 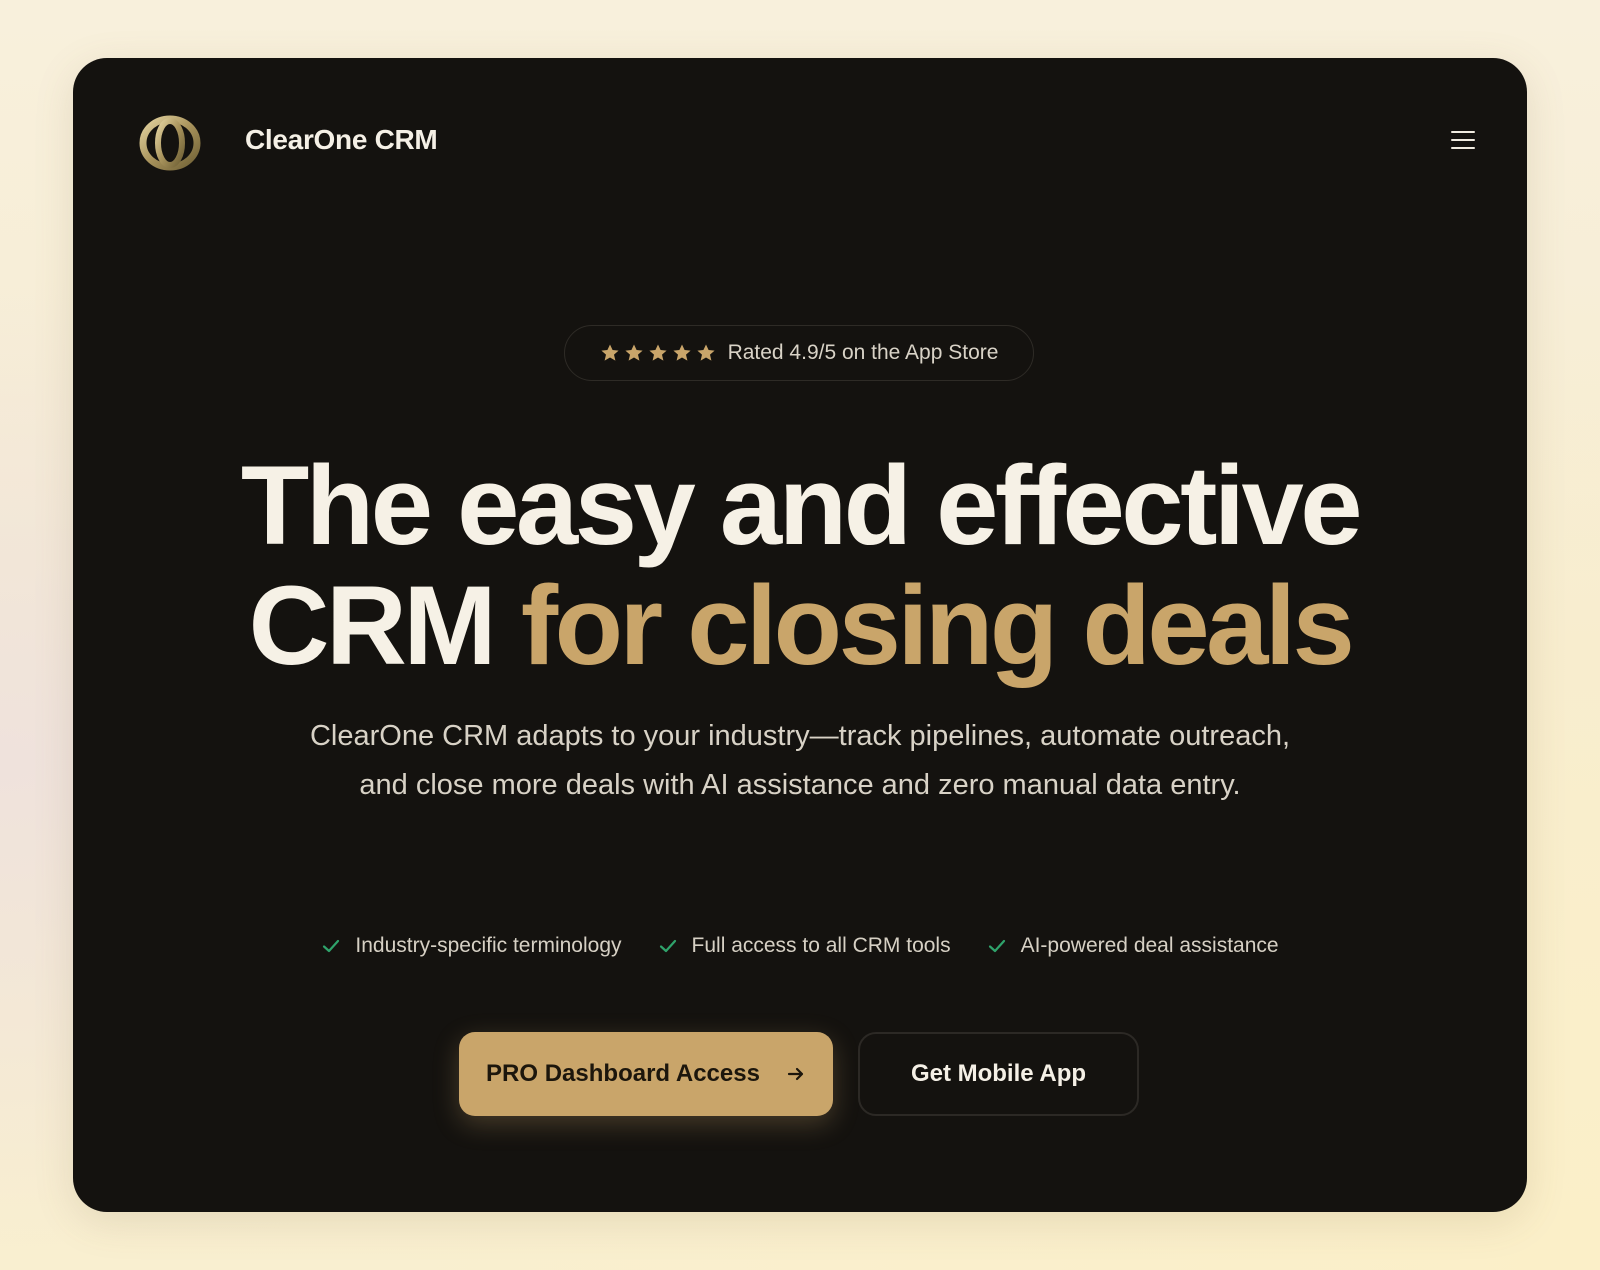 I want to click on feature-item: Industry-specific terminology, so click(x=471, y=946).